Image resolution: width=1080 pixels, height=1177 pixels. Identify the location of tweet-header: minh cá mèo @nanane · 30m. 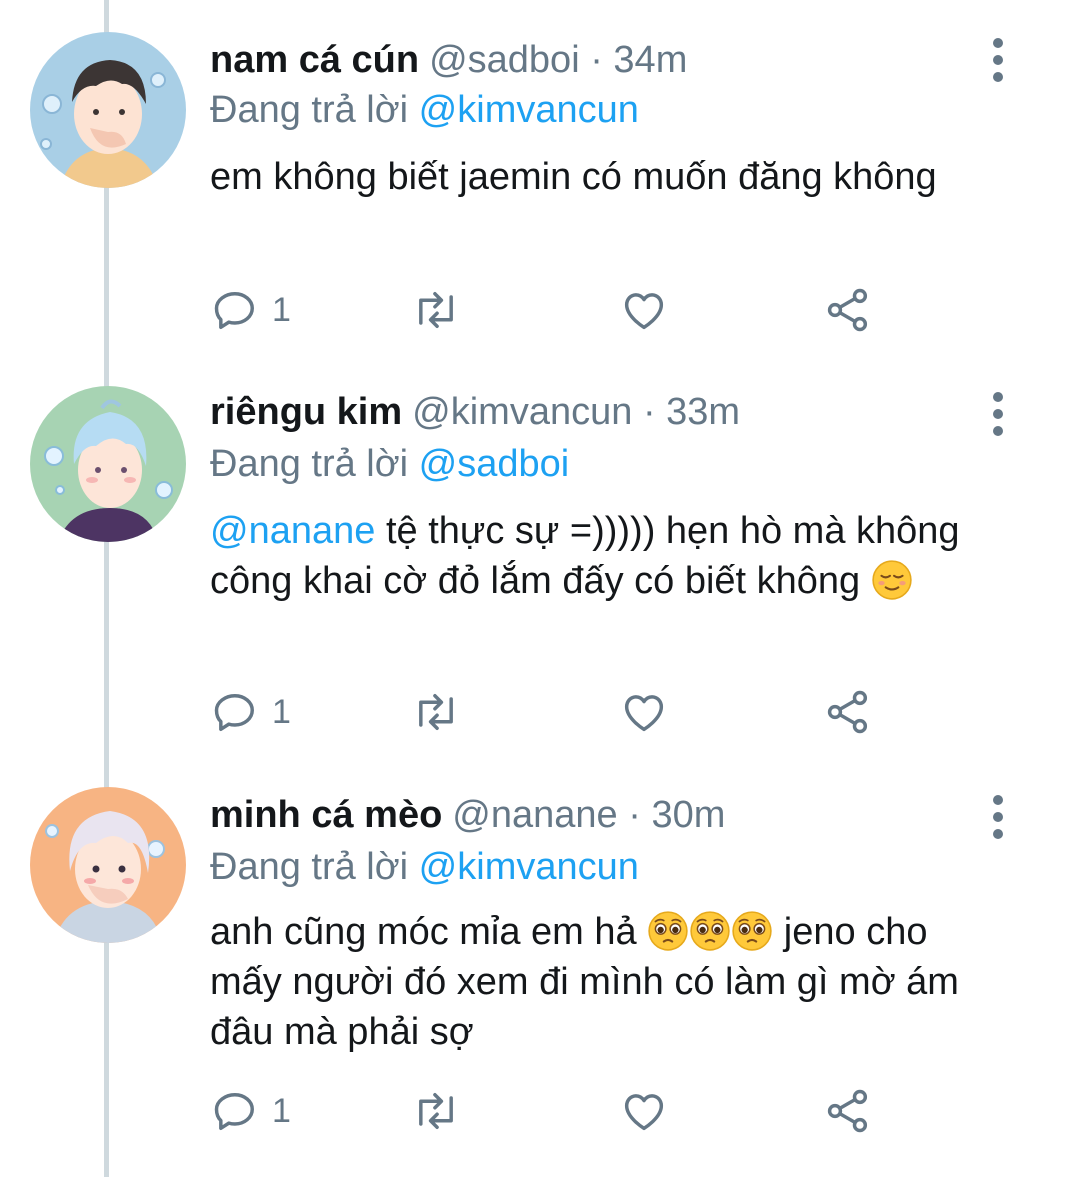
(467, 815).